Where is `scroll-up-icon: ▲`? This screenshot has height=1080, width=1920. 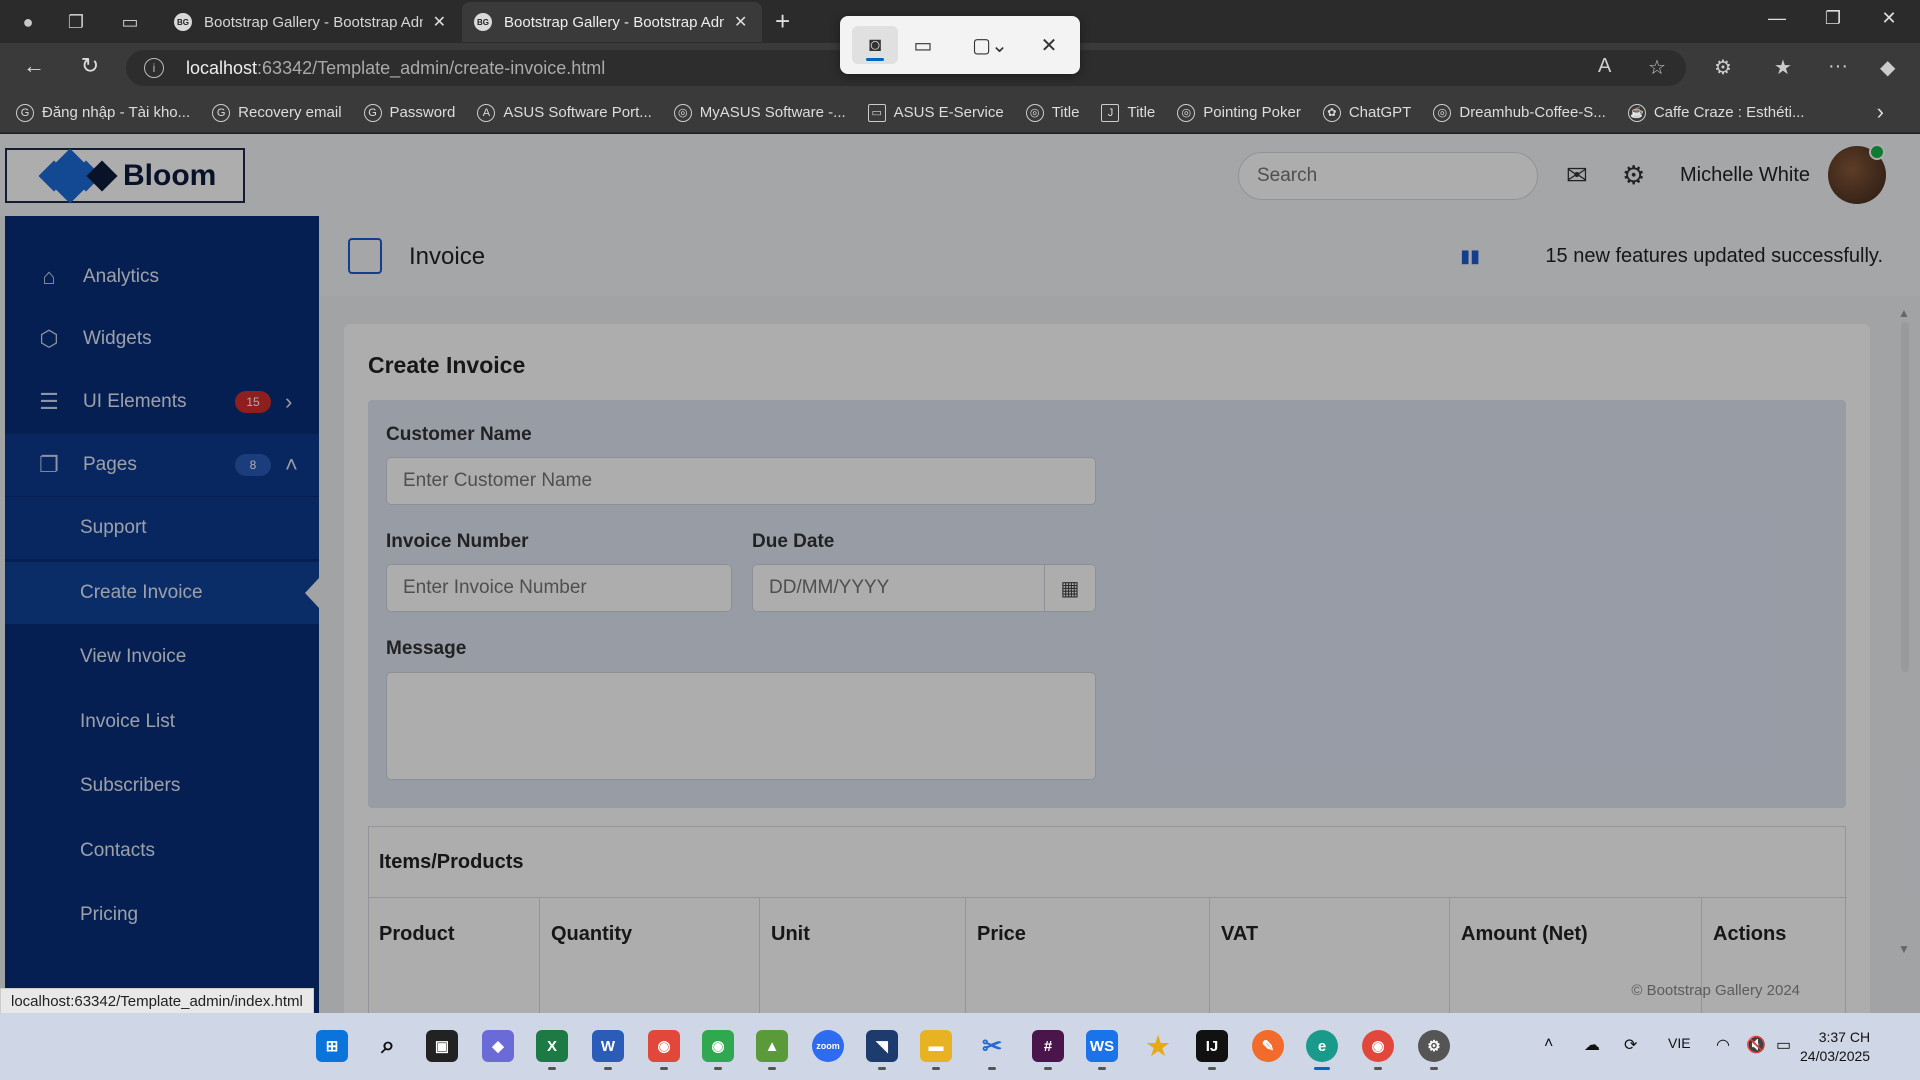 scroll-up-icon: ▲ is located at coordinates (1904, 313).